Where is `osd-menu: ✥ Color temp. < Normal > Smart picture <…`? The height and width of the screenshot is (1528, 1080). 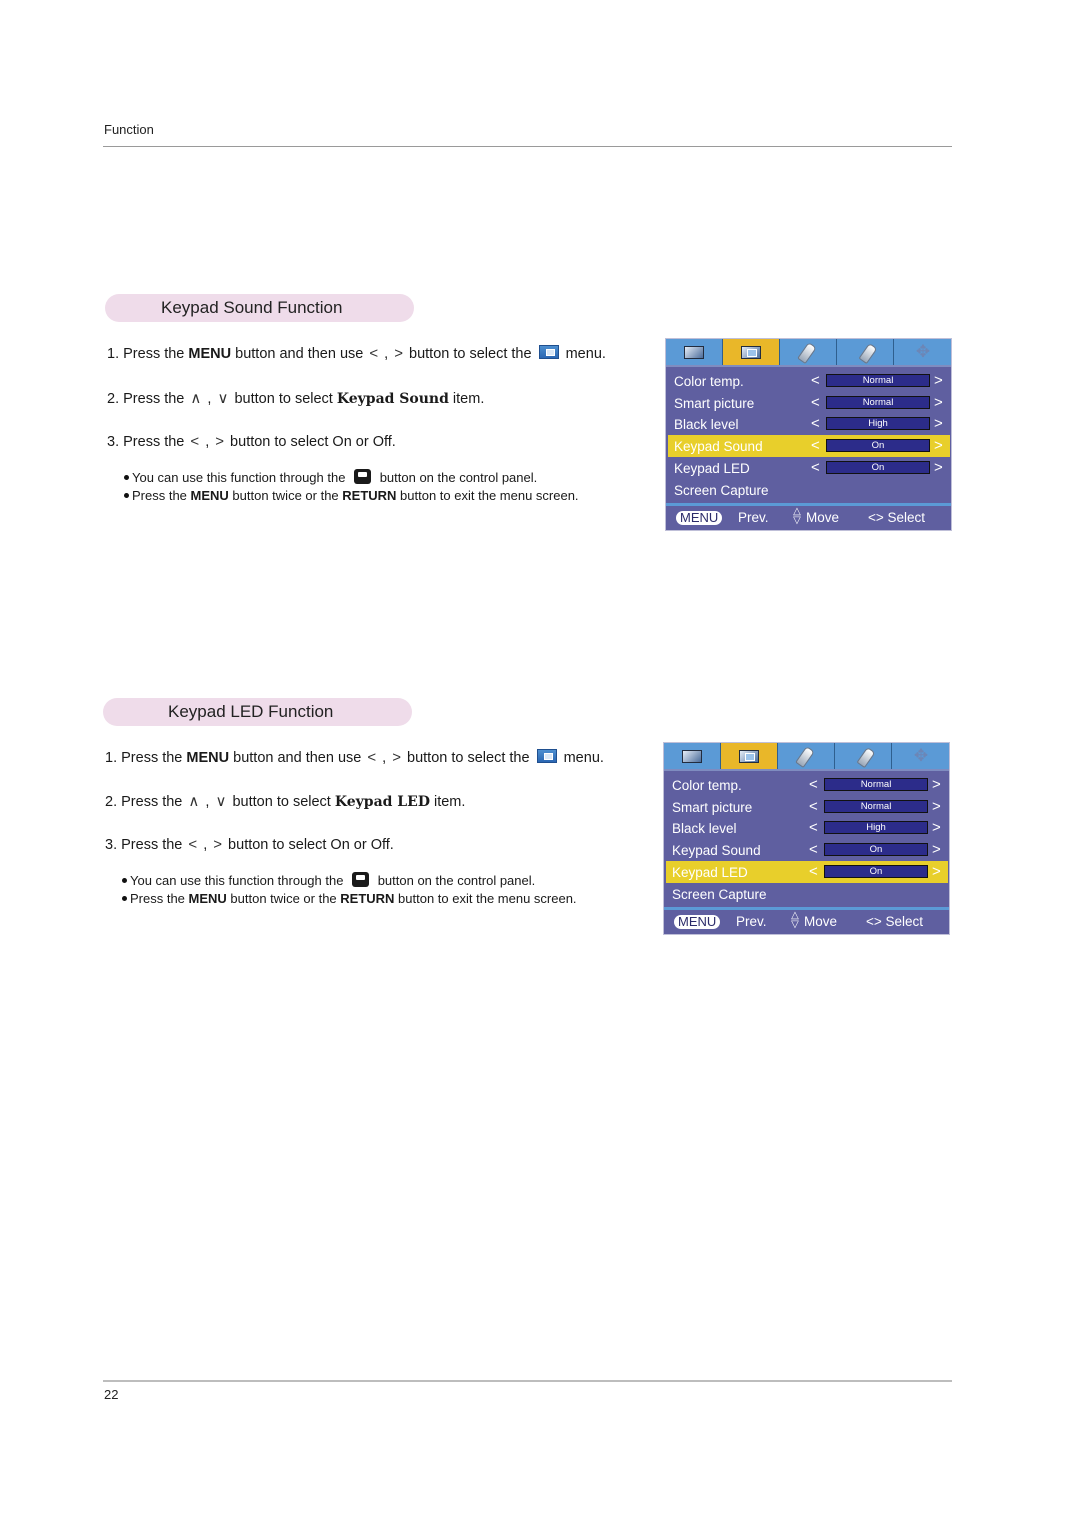
osd-menu: ✥ Color temp. < Normal > Smart picture <… is located at coordinates (808, 434).